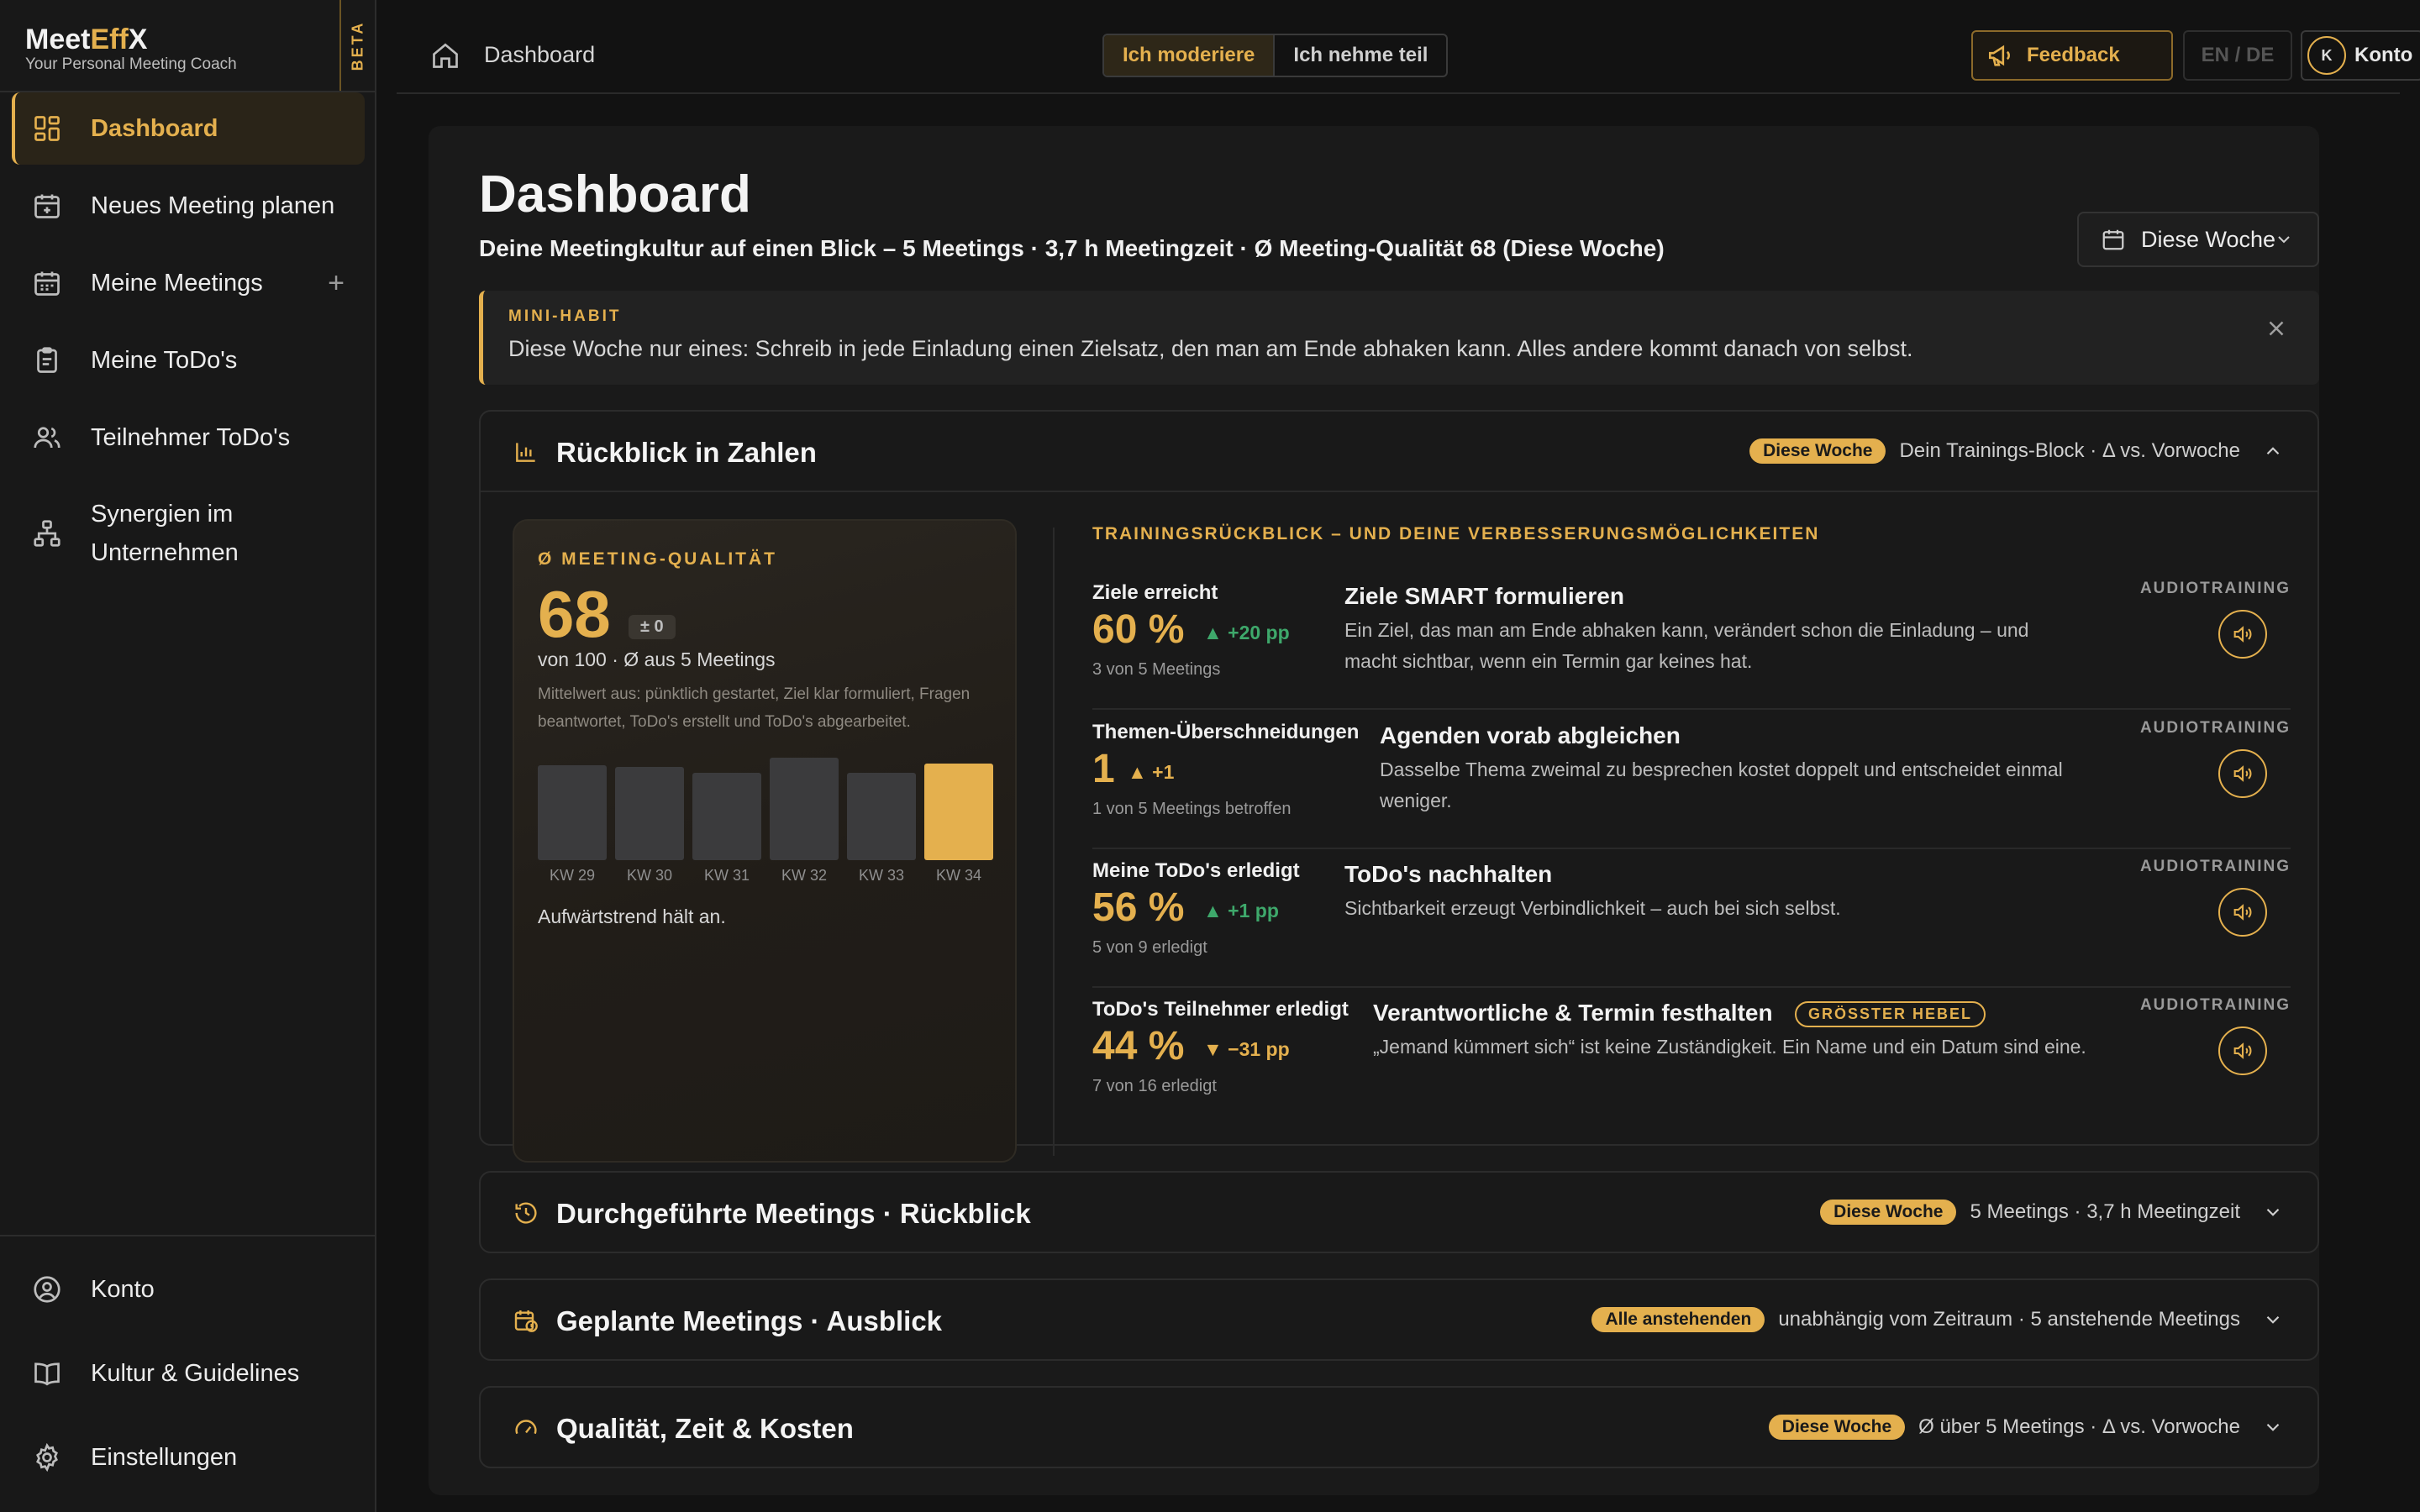 The image size is (2420, 1512). What do you see at coordinates (574, 614) in the screenshot?
I see `quality-value: 68` at bounding box center [574, 614].